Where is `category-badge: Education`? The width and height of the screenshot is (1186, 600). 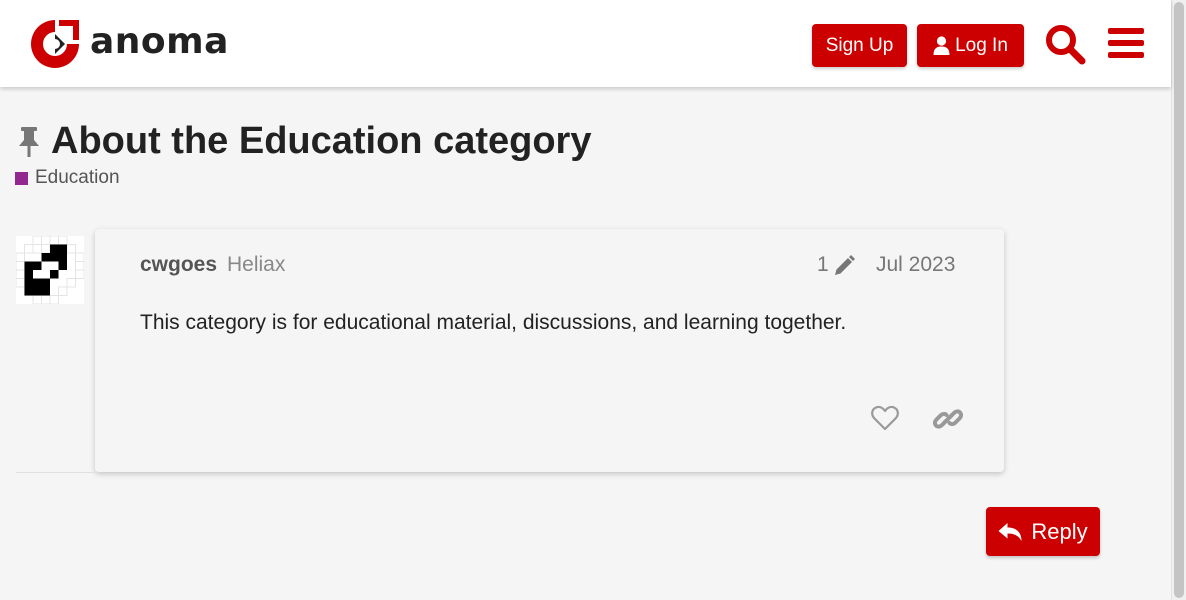
category-badge: Education is located at coordinates (67, 178).